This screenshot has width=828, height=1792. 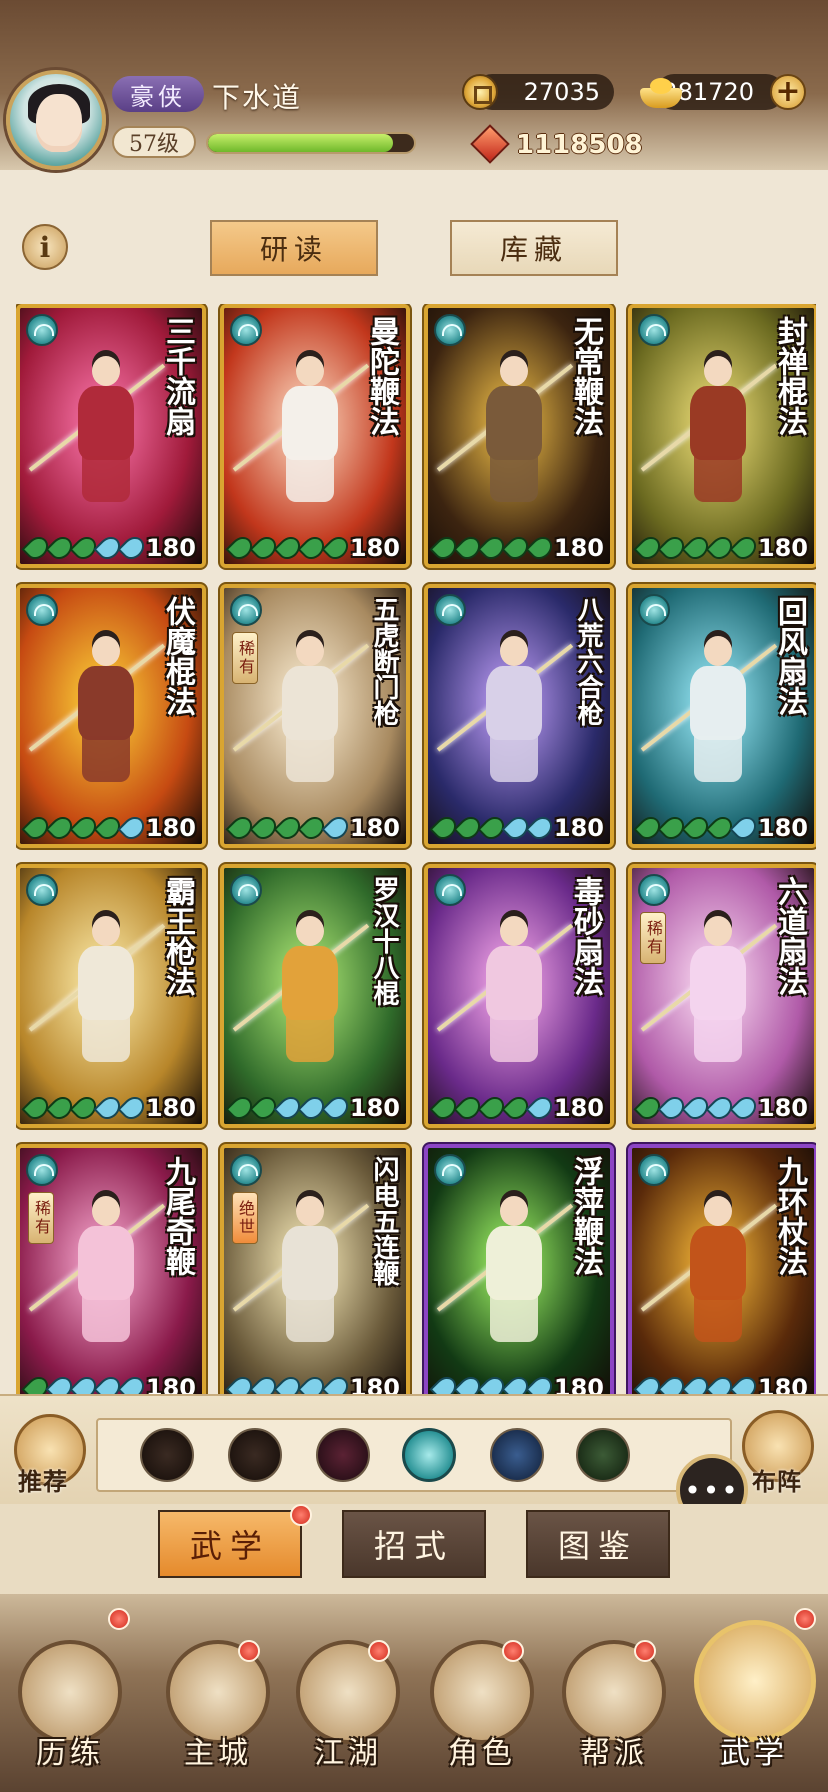 What do you see at coordinates (384, 941) in the screenshot?
I see `card-title: 罗汉十八棍` at bounding box center [384, 941].